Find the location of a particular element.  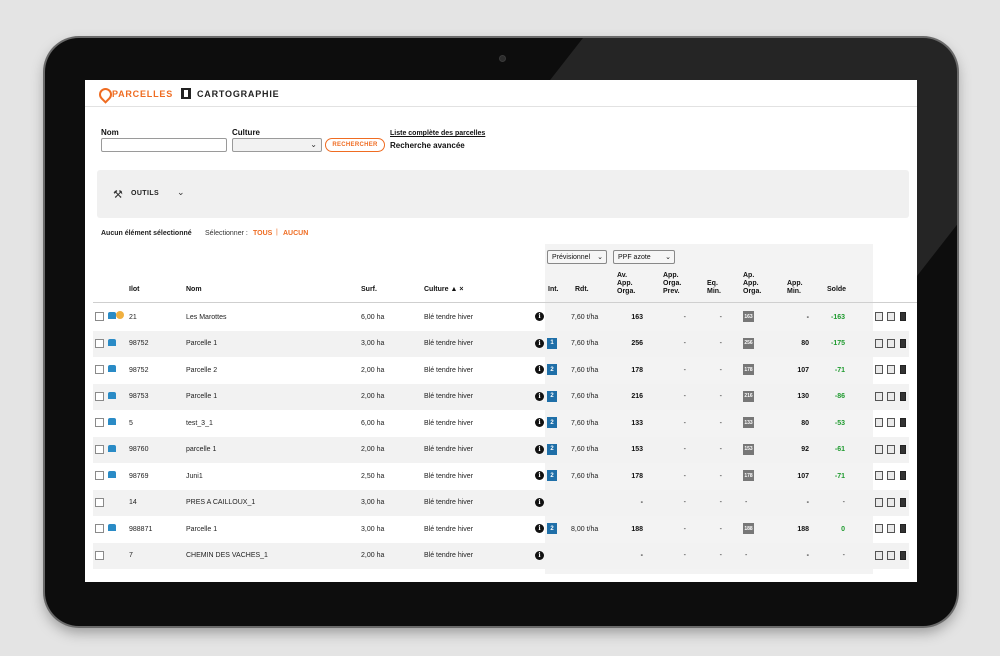

col-nom: Nom is located at coordinates (194, 290).